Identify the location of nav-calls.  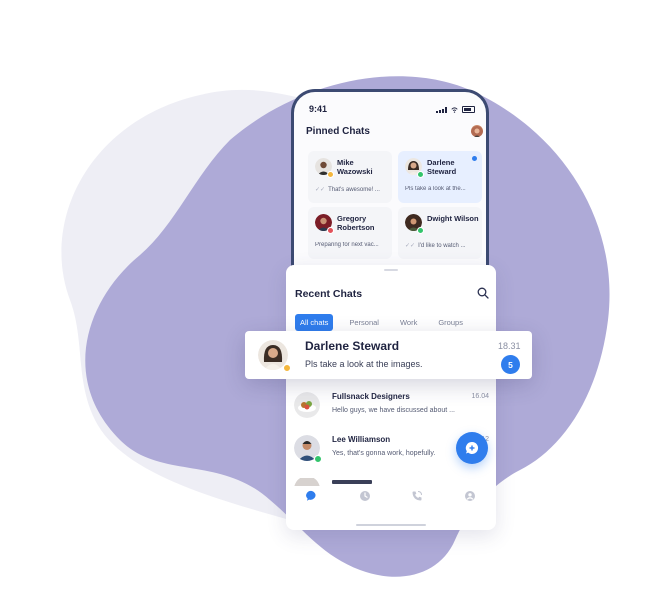
(417, 496).